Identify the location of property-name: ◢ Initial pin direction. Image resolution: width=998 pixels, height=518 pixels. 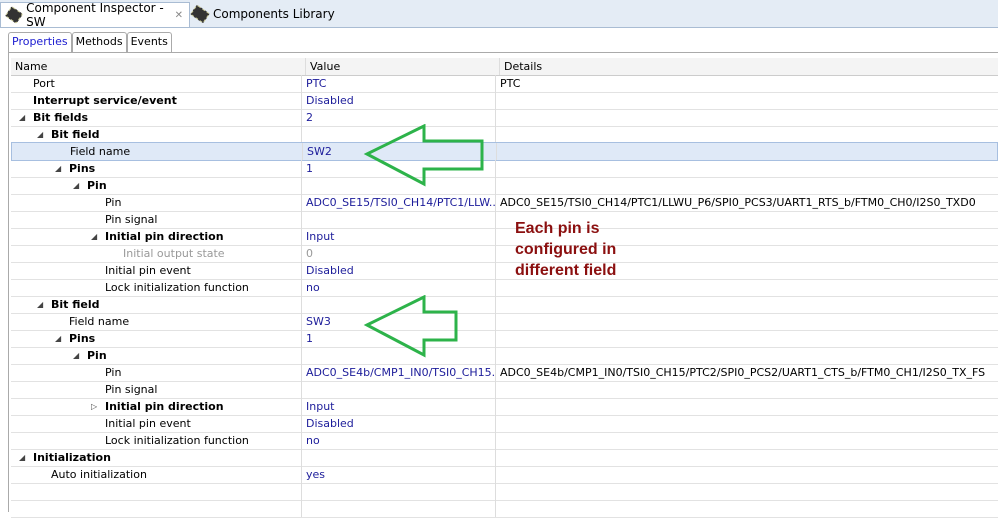
(156, 236).